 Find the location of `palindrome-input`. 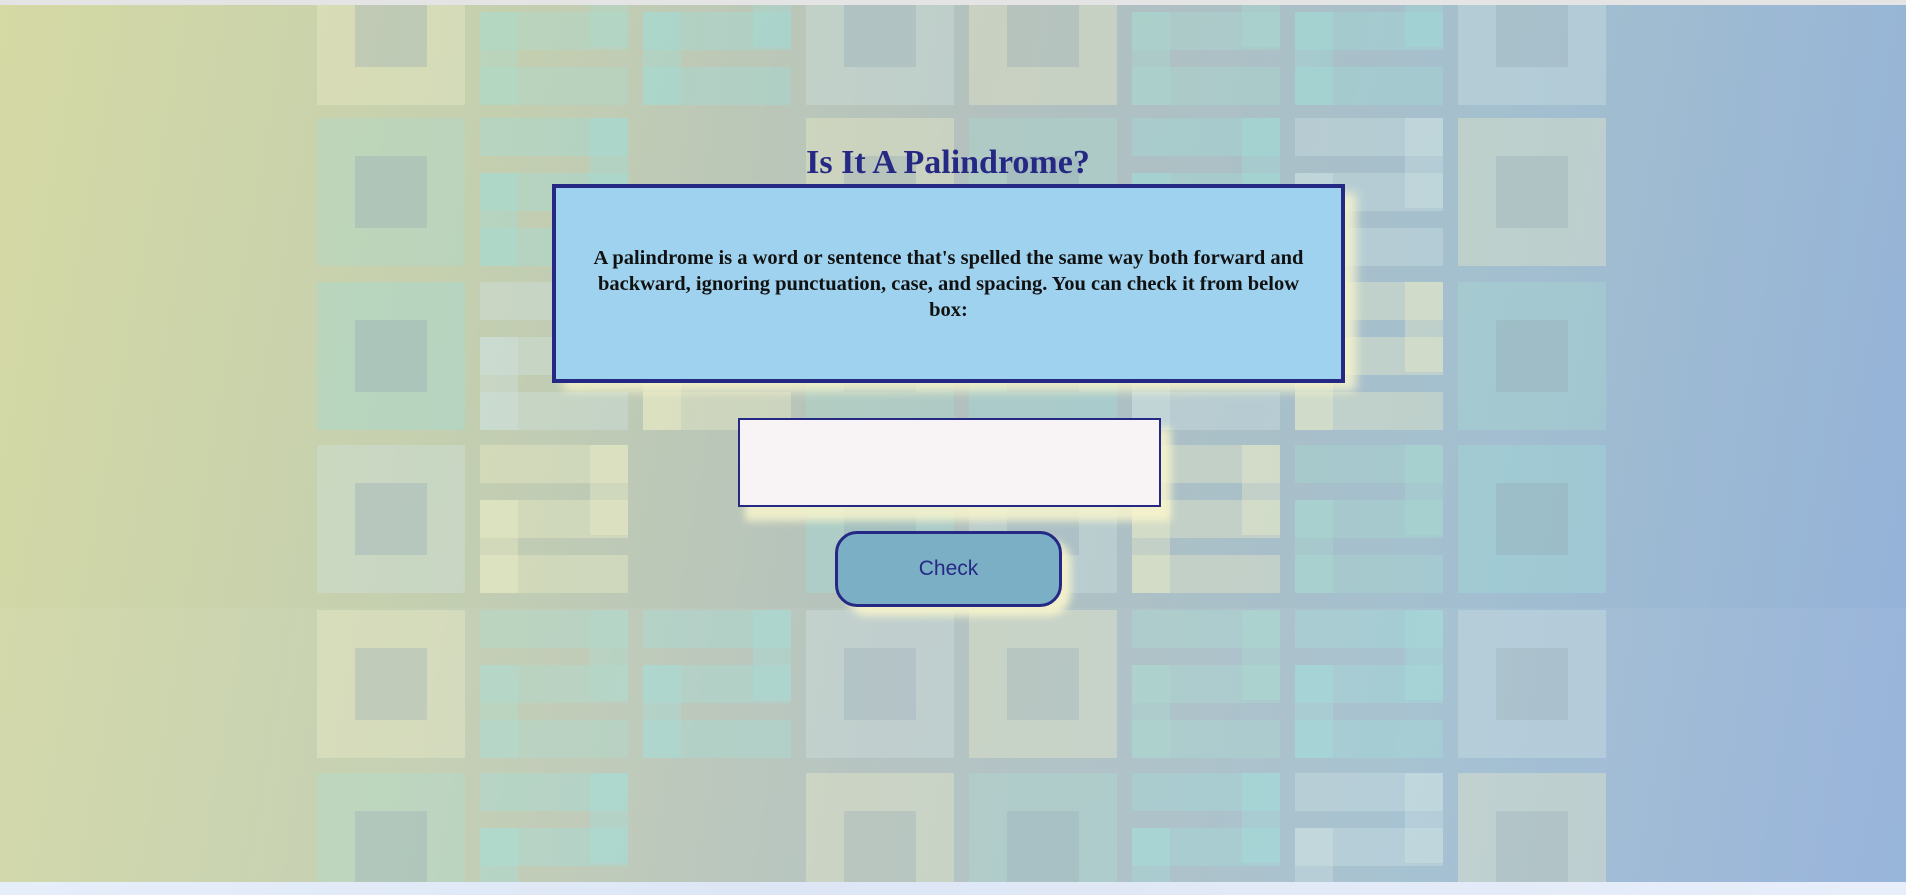

palindrome-input is located at coordinates (949, 462).